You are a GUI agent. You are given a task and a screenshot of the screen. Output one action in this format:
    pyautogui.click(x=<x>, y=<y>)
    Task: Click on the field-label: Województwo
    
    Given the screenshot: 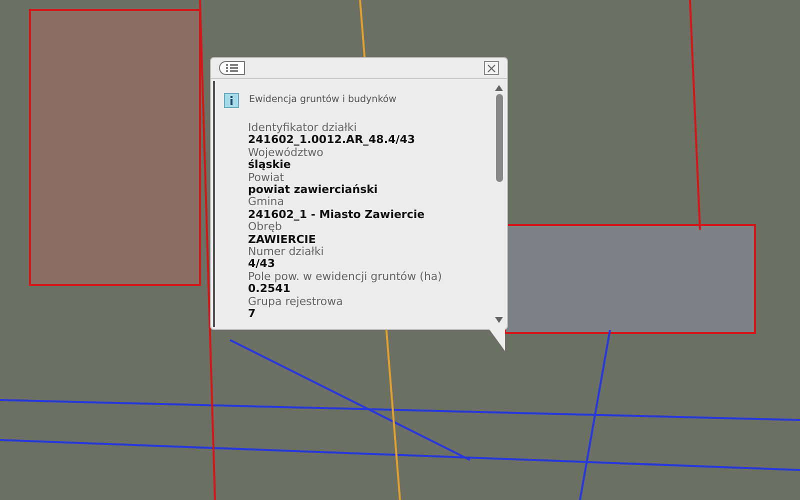 What is the action you would take?
    pyautogui.click(x=286, y=152)
    